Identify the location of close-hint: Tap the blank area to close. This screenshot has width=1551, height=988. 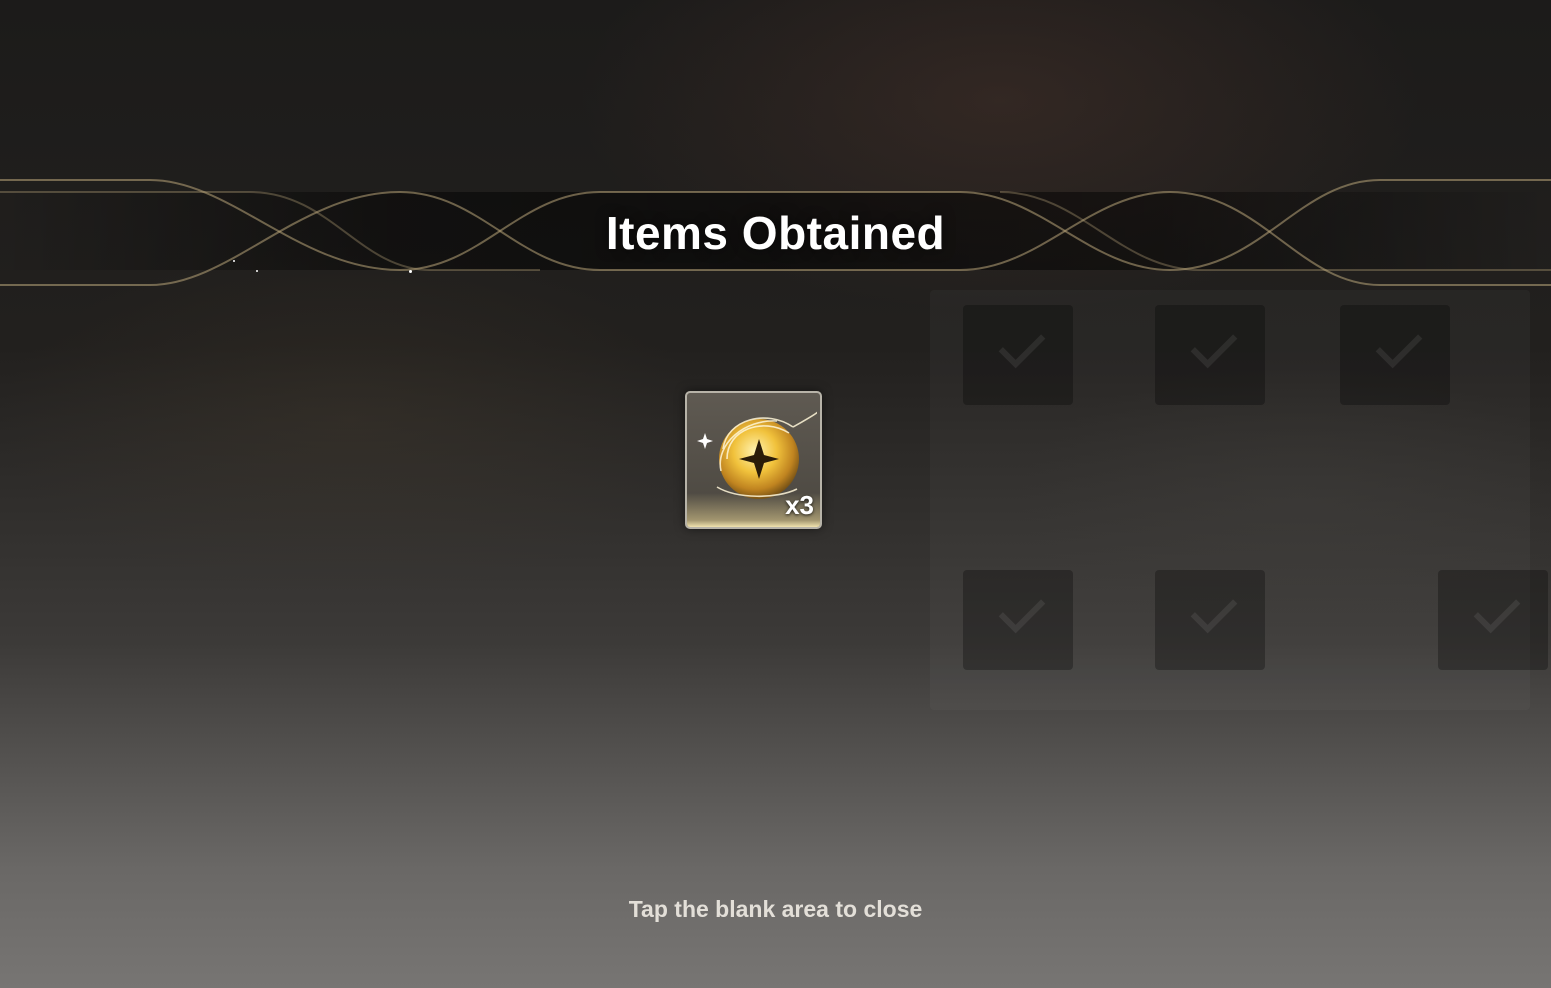
(775, 909).